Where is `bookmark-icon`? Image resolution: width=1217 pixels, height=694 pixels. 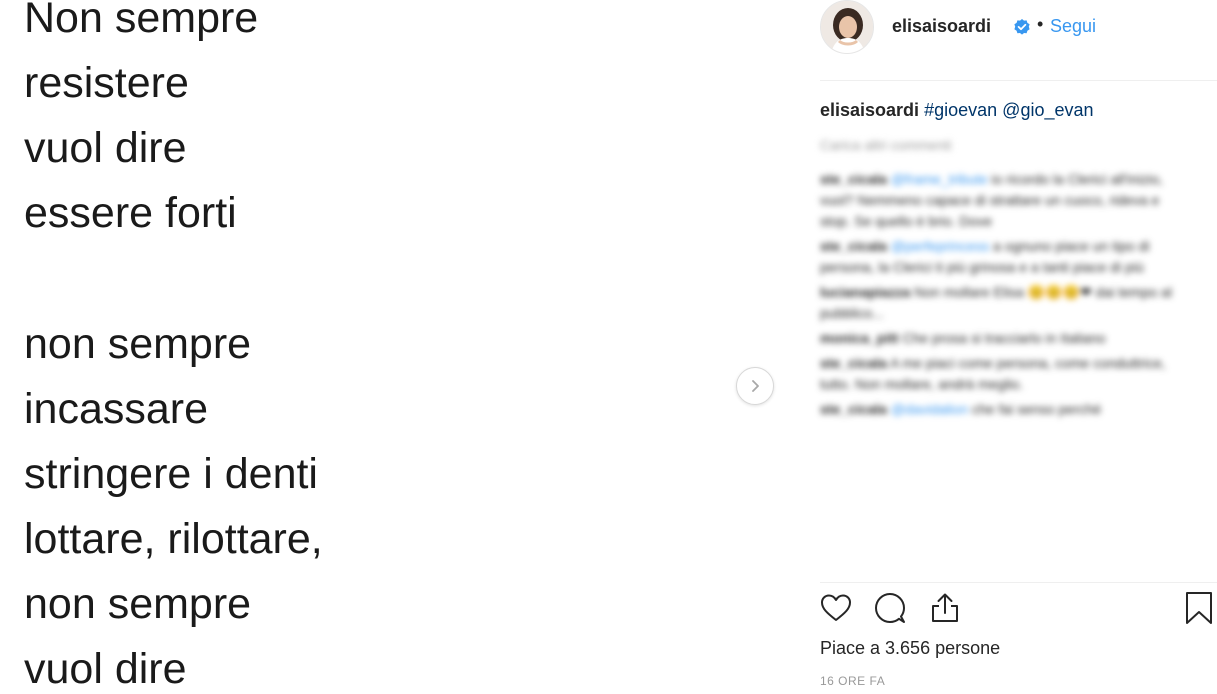
bookmark-icon is located at coordinates (1199, 608).